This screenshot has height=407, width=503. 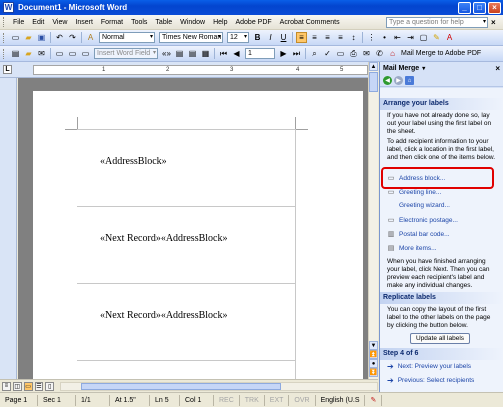 What do you see at coordinates (39, 386) in the screenshot?
I see `outline-view-icon: ☰` at bounding box center [39, 386].